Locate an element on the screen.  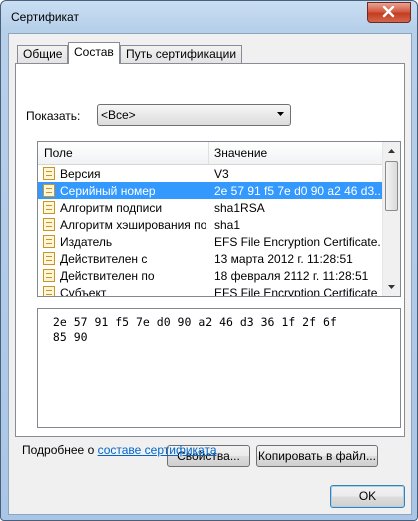
scroll-down-button is located at coordinates (391, 287).